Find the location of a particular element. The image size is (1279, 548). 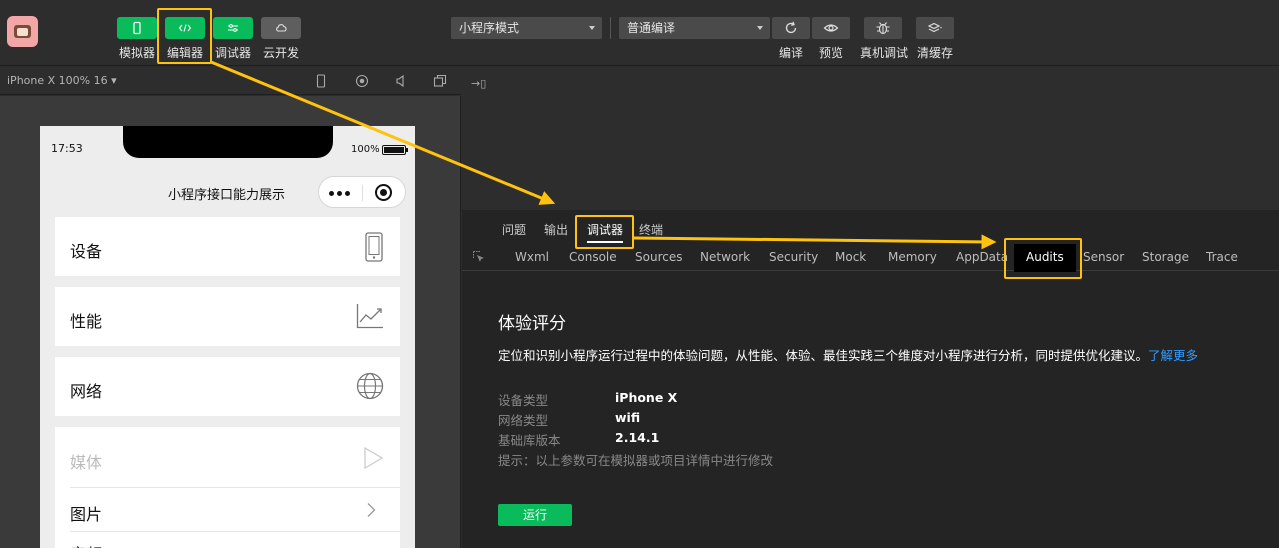

phone-outline-icon is located at coordinates (321, 81).